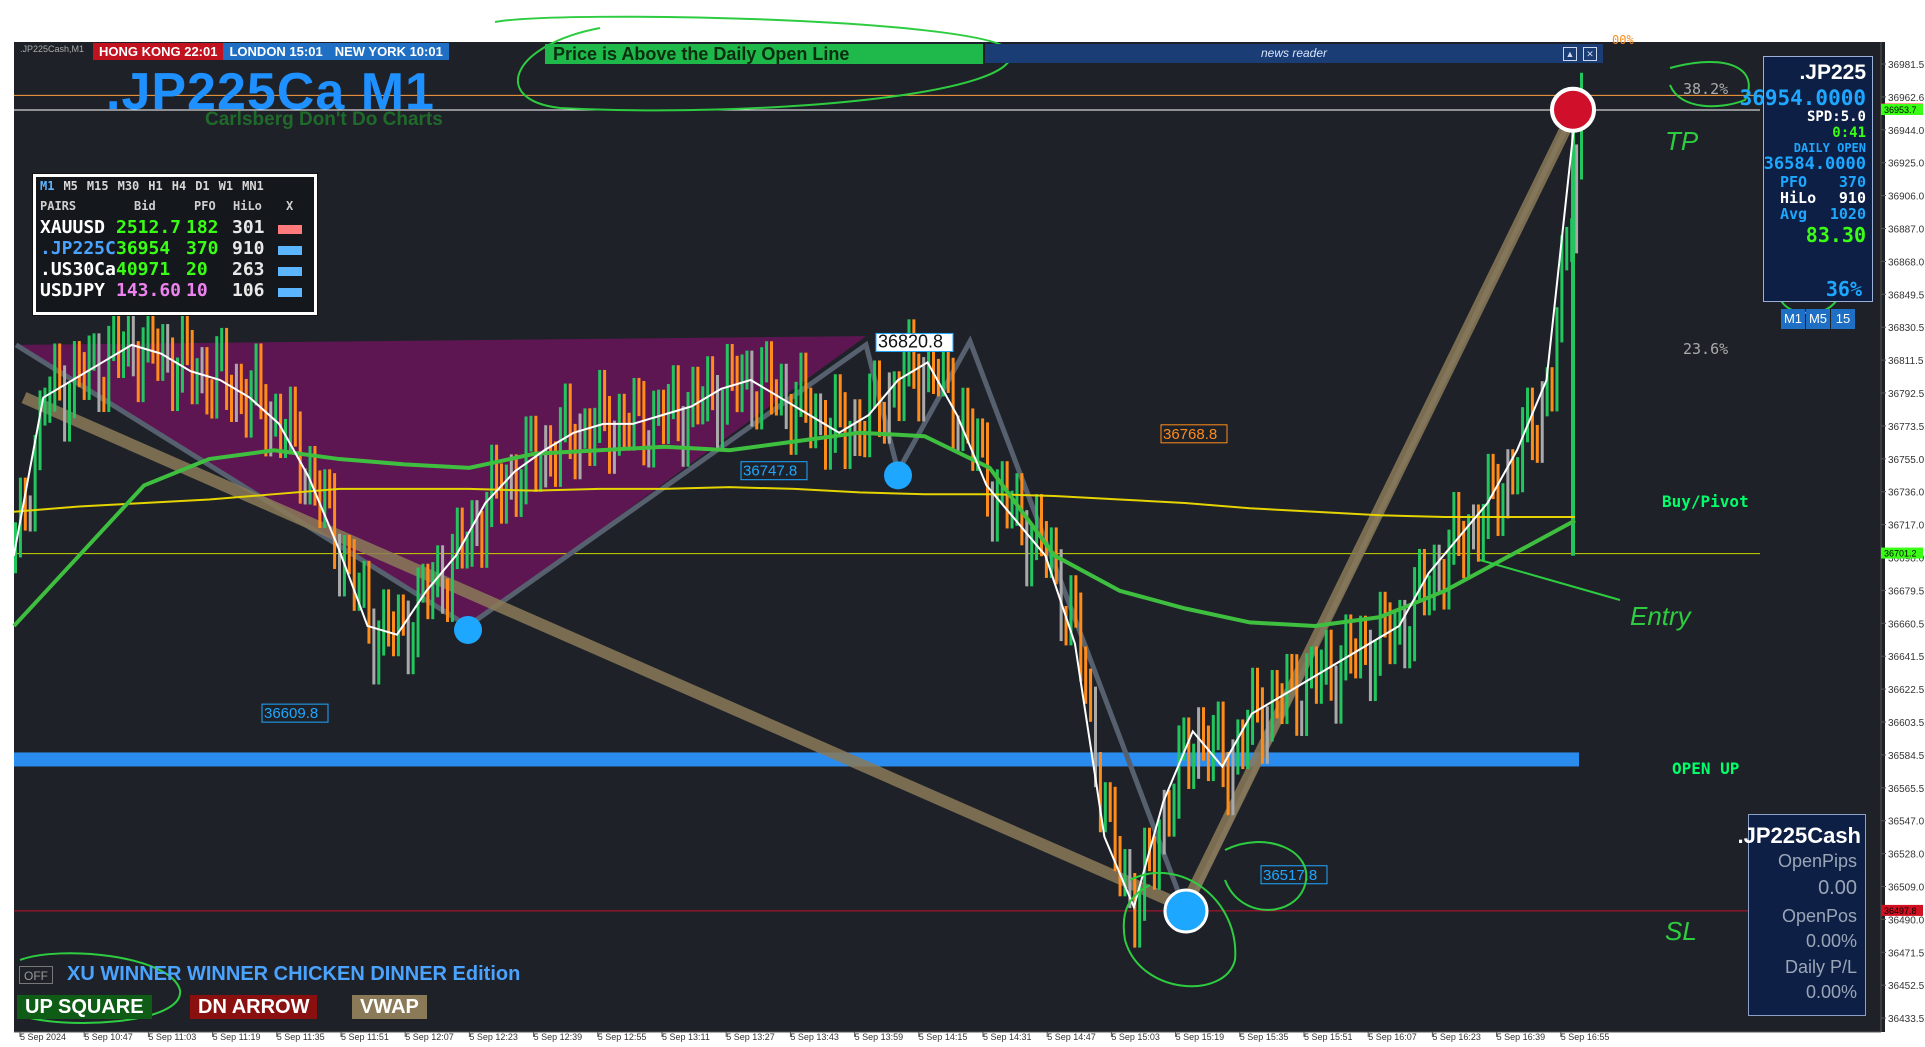 This screenshot has width=1925, height=1047. I want to click on y-tick-label: 36565.5, so click(1906, 789).